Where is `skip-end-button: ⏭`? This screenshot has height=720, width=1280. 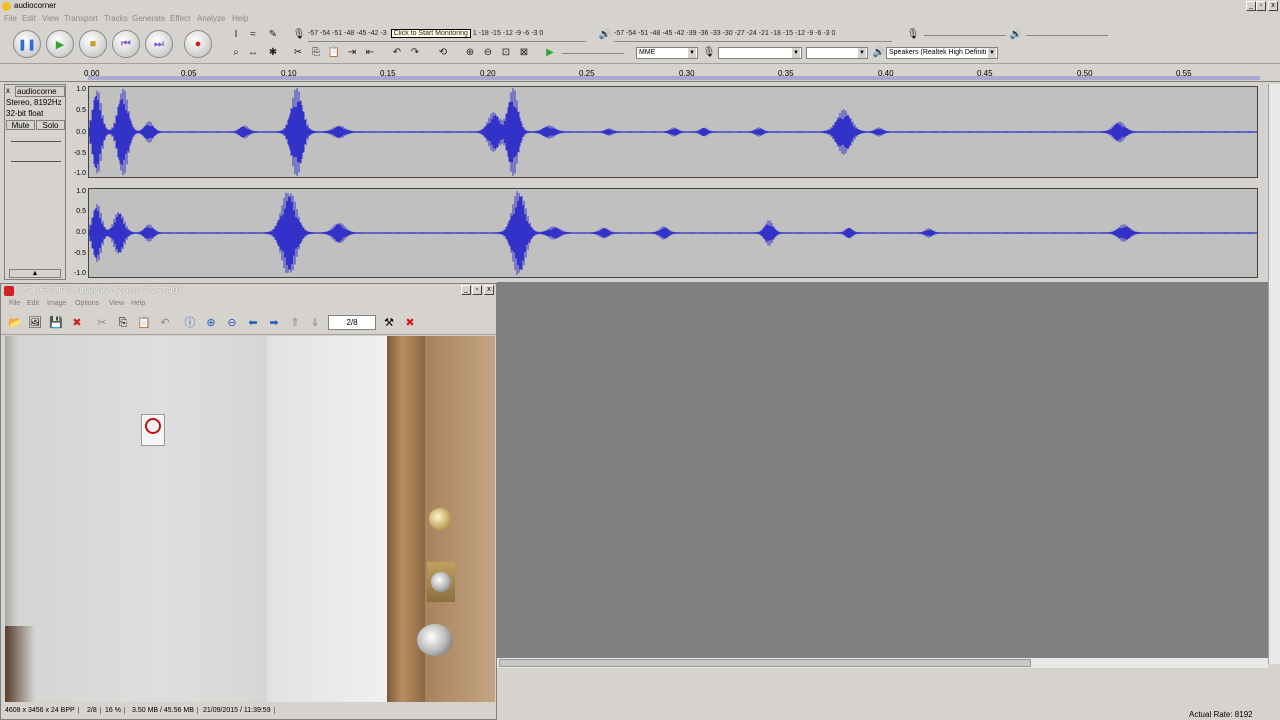 skip-end-button: ⏭ is located at coordinates (159, 44).